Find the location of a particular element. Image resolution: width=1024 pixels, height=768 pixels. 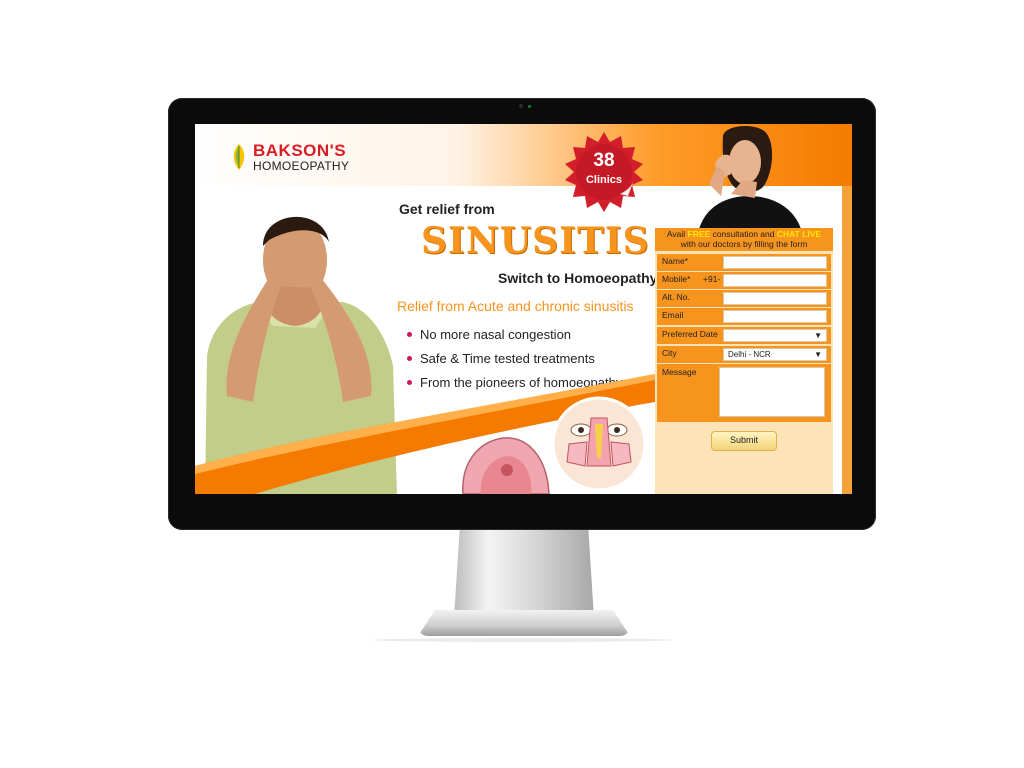

mobile-row: Mobile* +91- is located at coordinates (744, 280).